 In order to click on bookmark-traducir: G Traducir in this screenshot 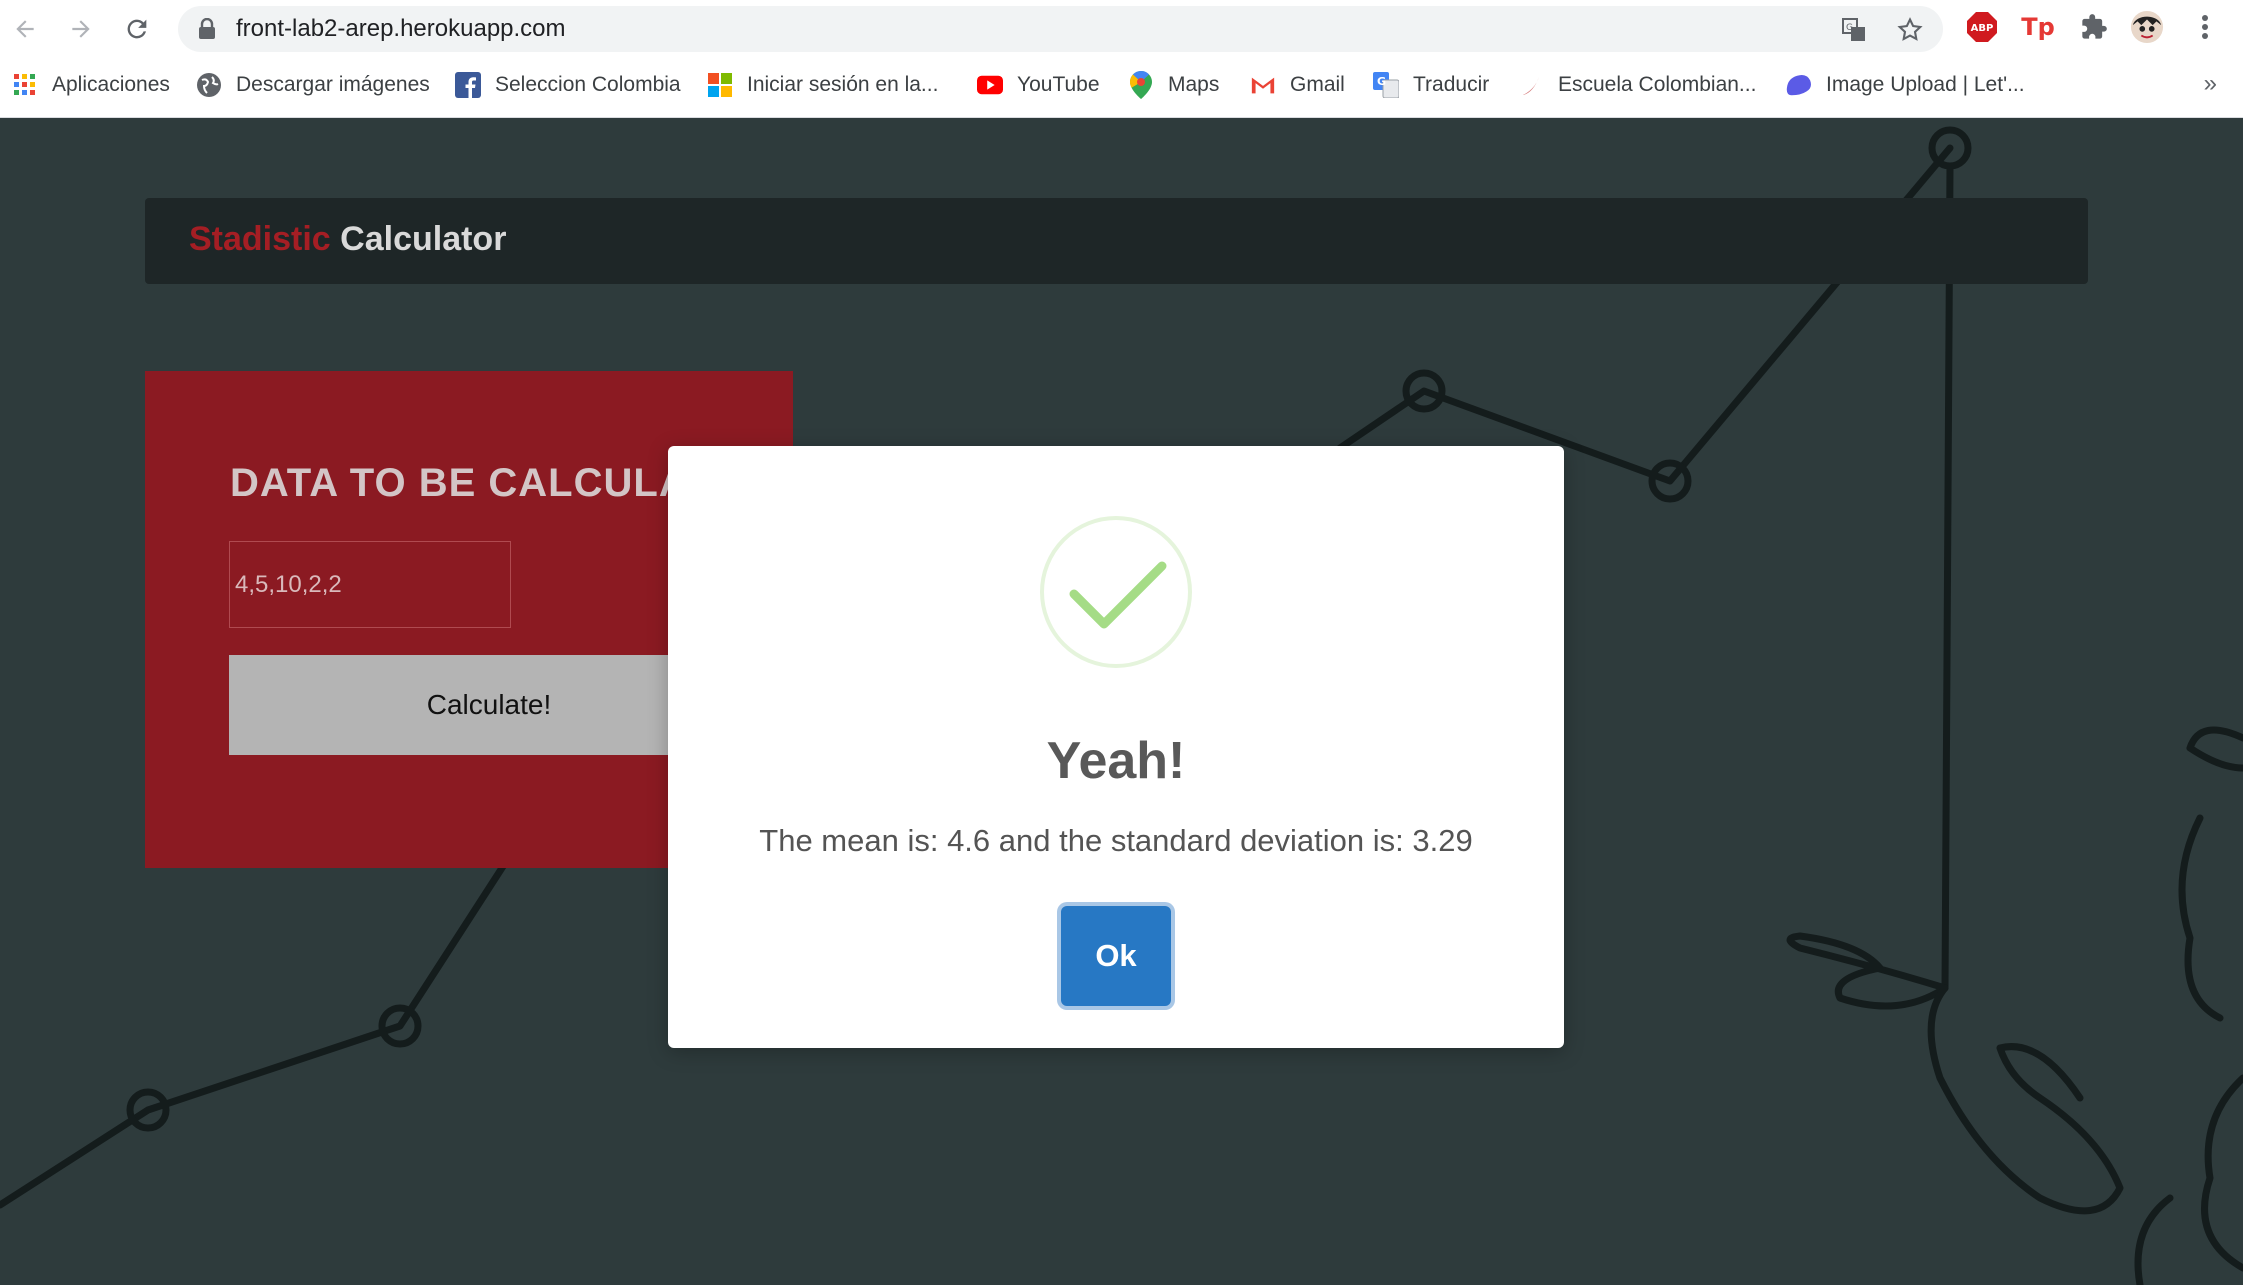, I will do `click(1431, 85)`.